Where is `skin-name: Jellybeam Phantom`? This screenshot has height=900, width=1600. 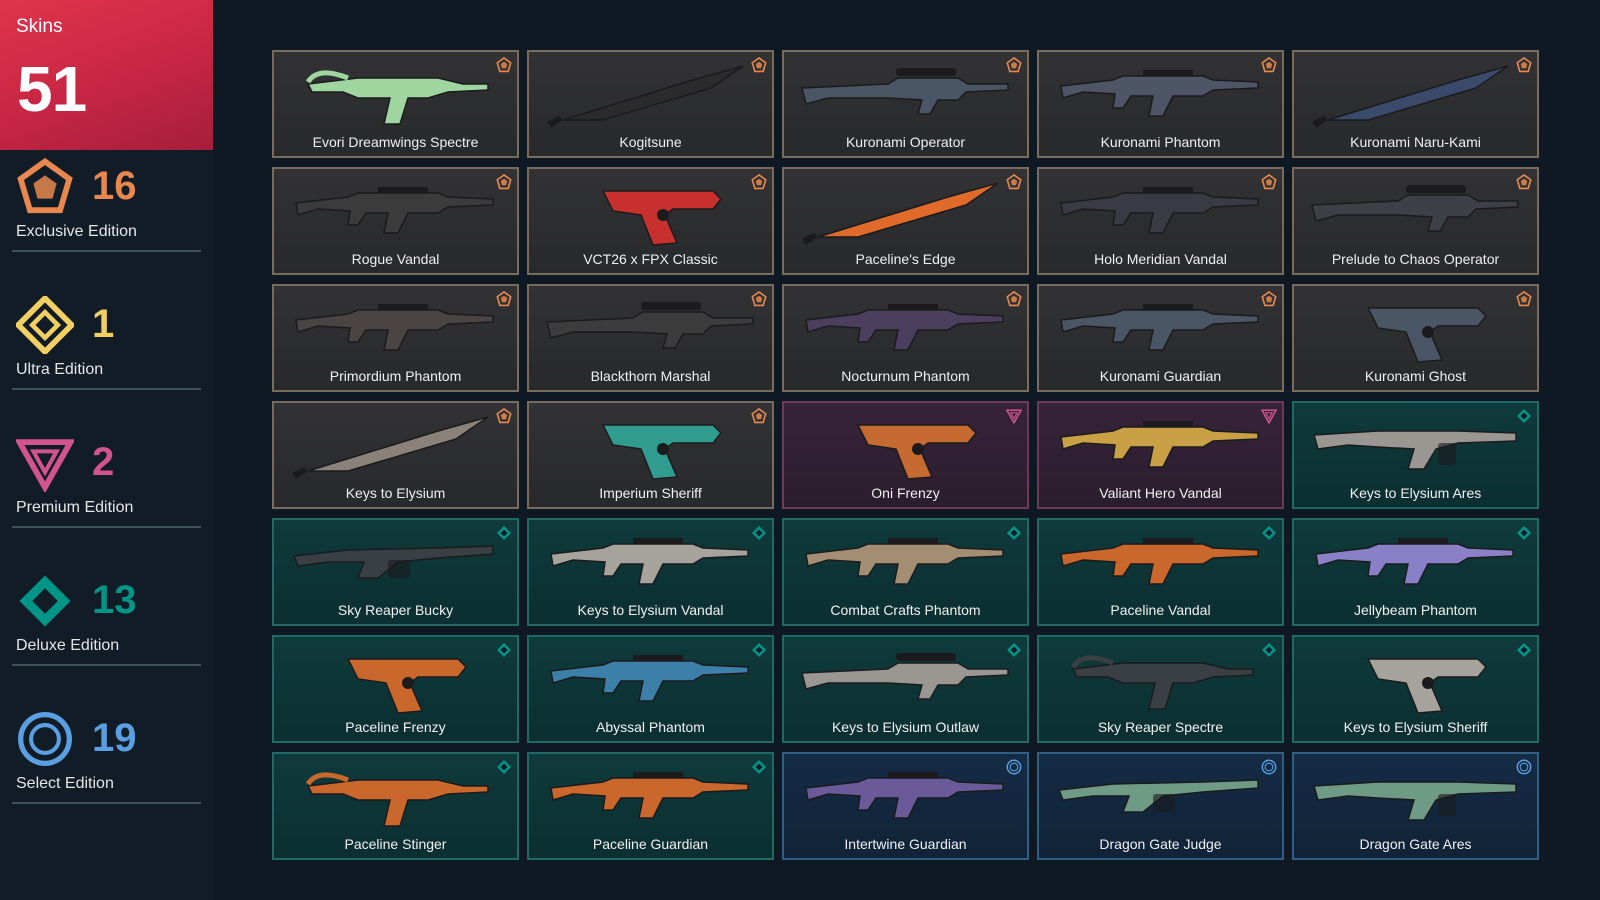
skin-name: Jellybeam Phantom is located at coordinates (1415, 610).